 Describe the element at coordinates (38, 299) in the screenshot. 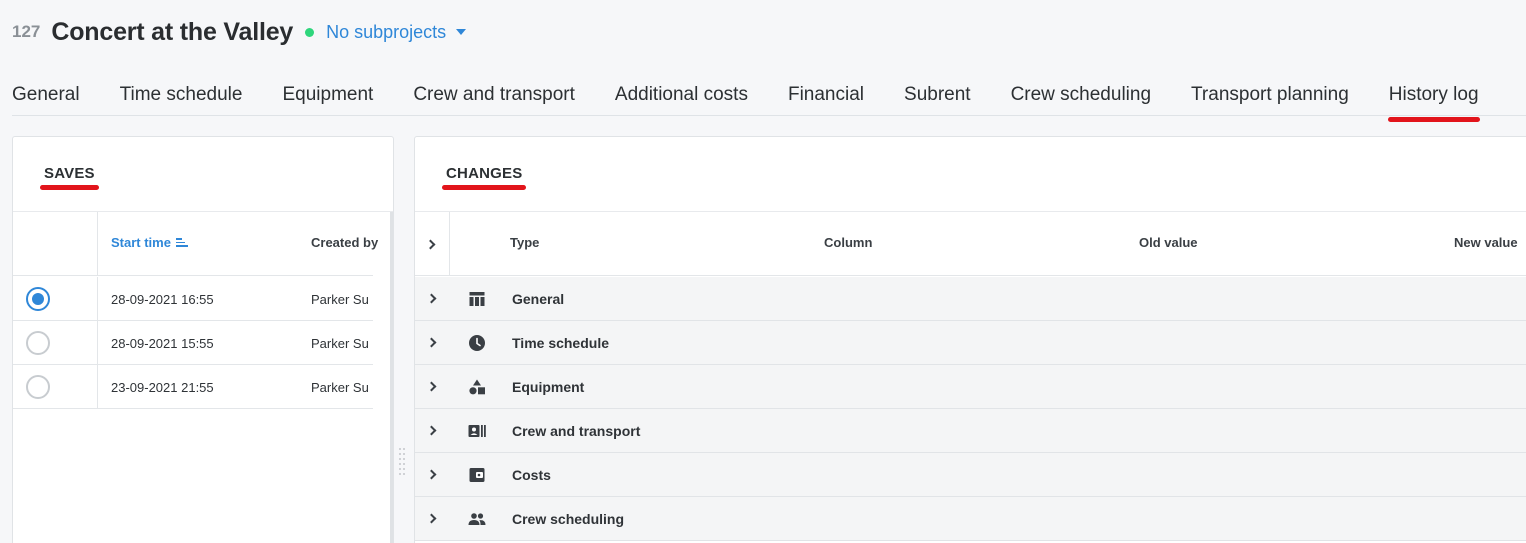

I see `radio-button-selected` at that location.